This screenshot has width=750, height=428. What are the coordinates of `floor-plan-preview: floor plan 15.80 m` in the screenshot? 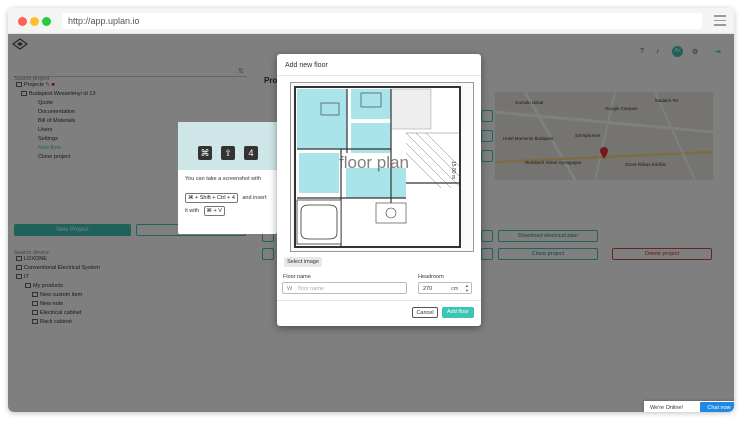 It's located at (382, 167).